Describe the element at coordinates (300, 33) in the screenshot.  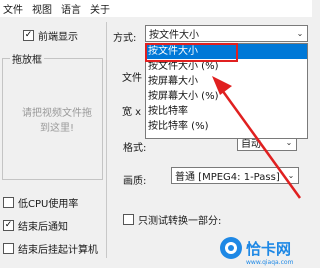
I see `chevron-down-icon: ⌄` at that location.